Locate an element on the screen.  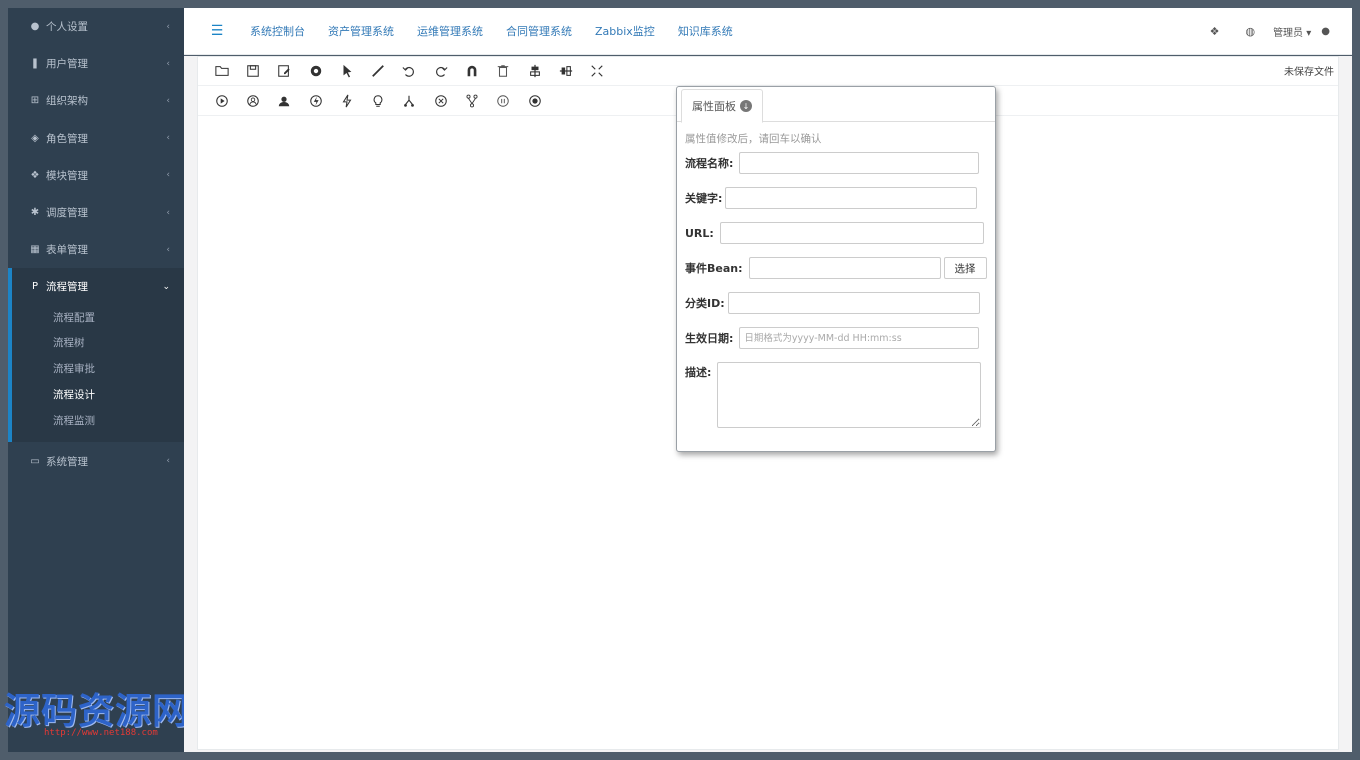
url-label: URL: is located at coordinates (699, 233).